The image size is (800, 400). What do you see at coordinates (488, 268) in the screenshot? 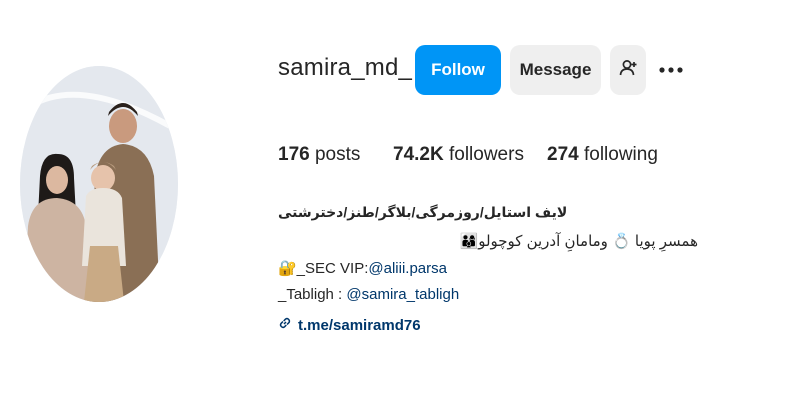
I see `bio-line: 🔐_SEC VIP:@aliii.parsa` at bounding box center [488, 268].